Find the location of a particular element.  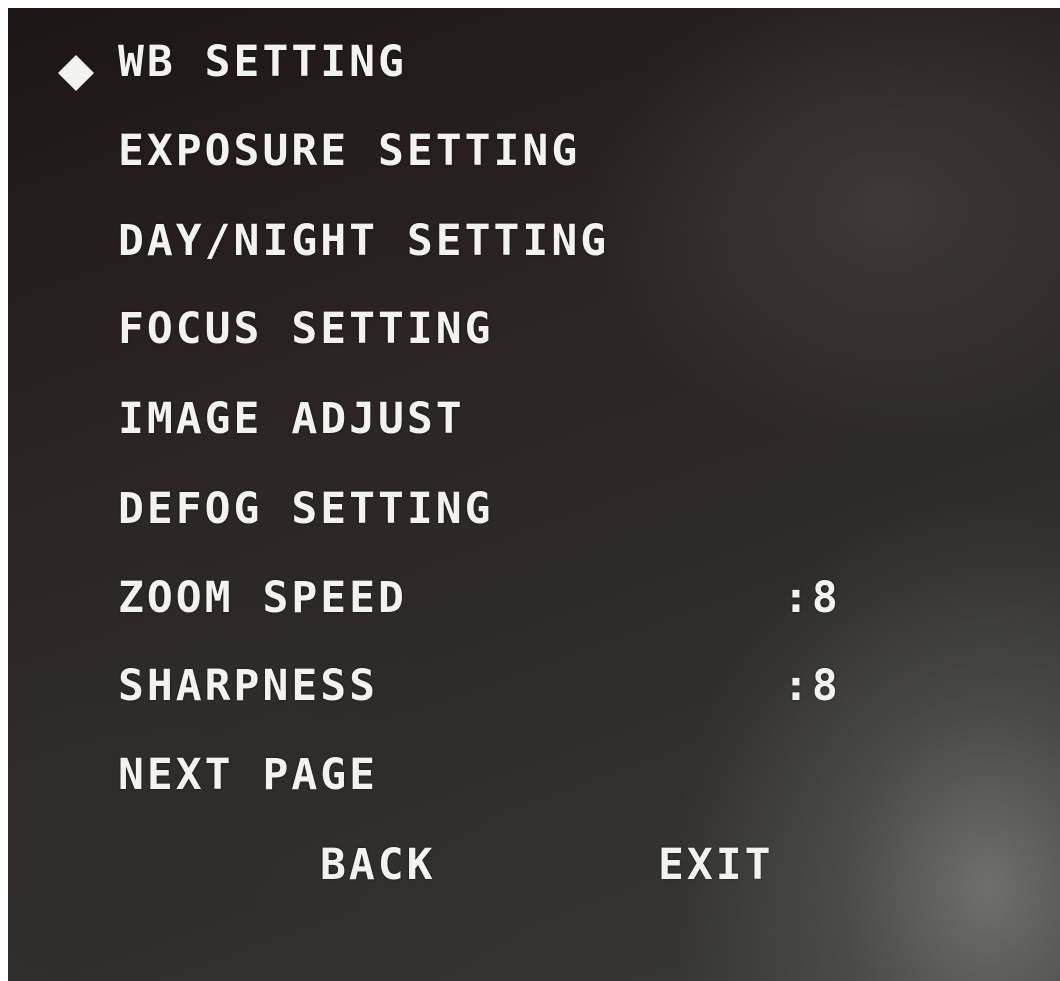

menu-item-label: WB SETTING is located at coordinates (262, 62).